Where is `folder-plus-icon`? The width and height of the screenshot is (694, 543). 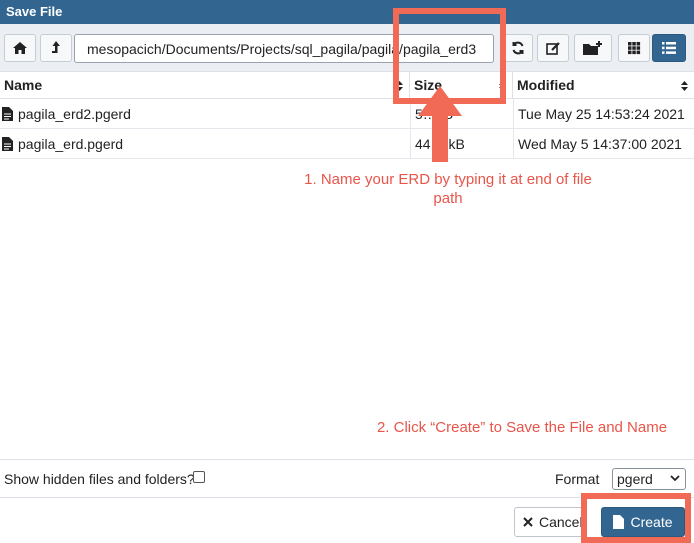
folder-plus-icon is located at coordinates (592, 48).